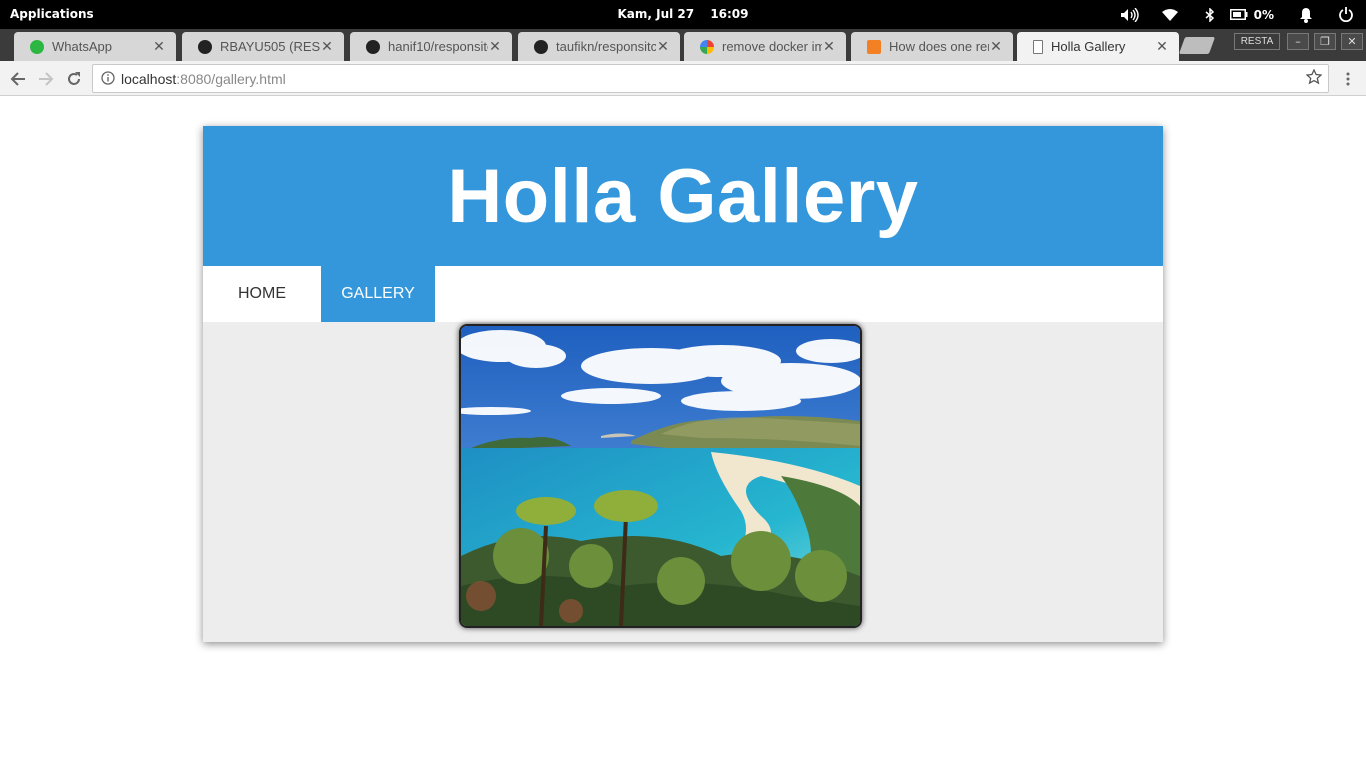 The image size is (1366, 768). I want to click on info-icon, so click(108, 79).